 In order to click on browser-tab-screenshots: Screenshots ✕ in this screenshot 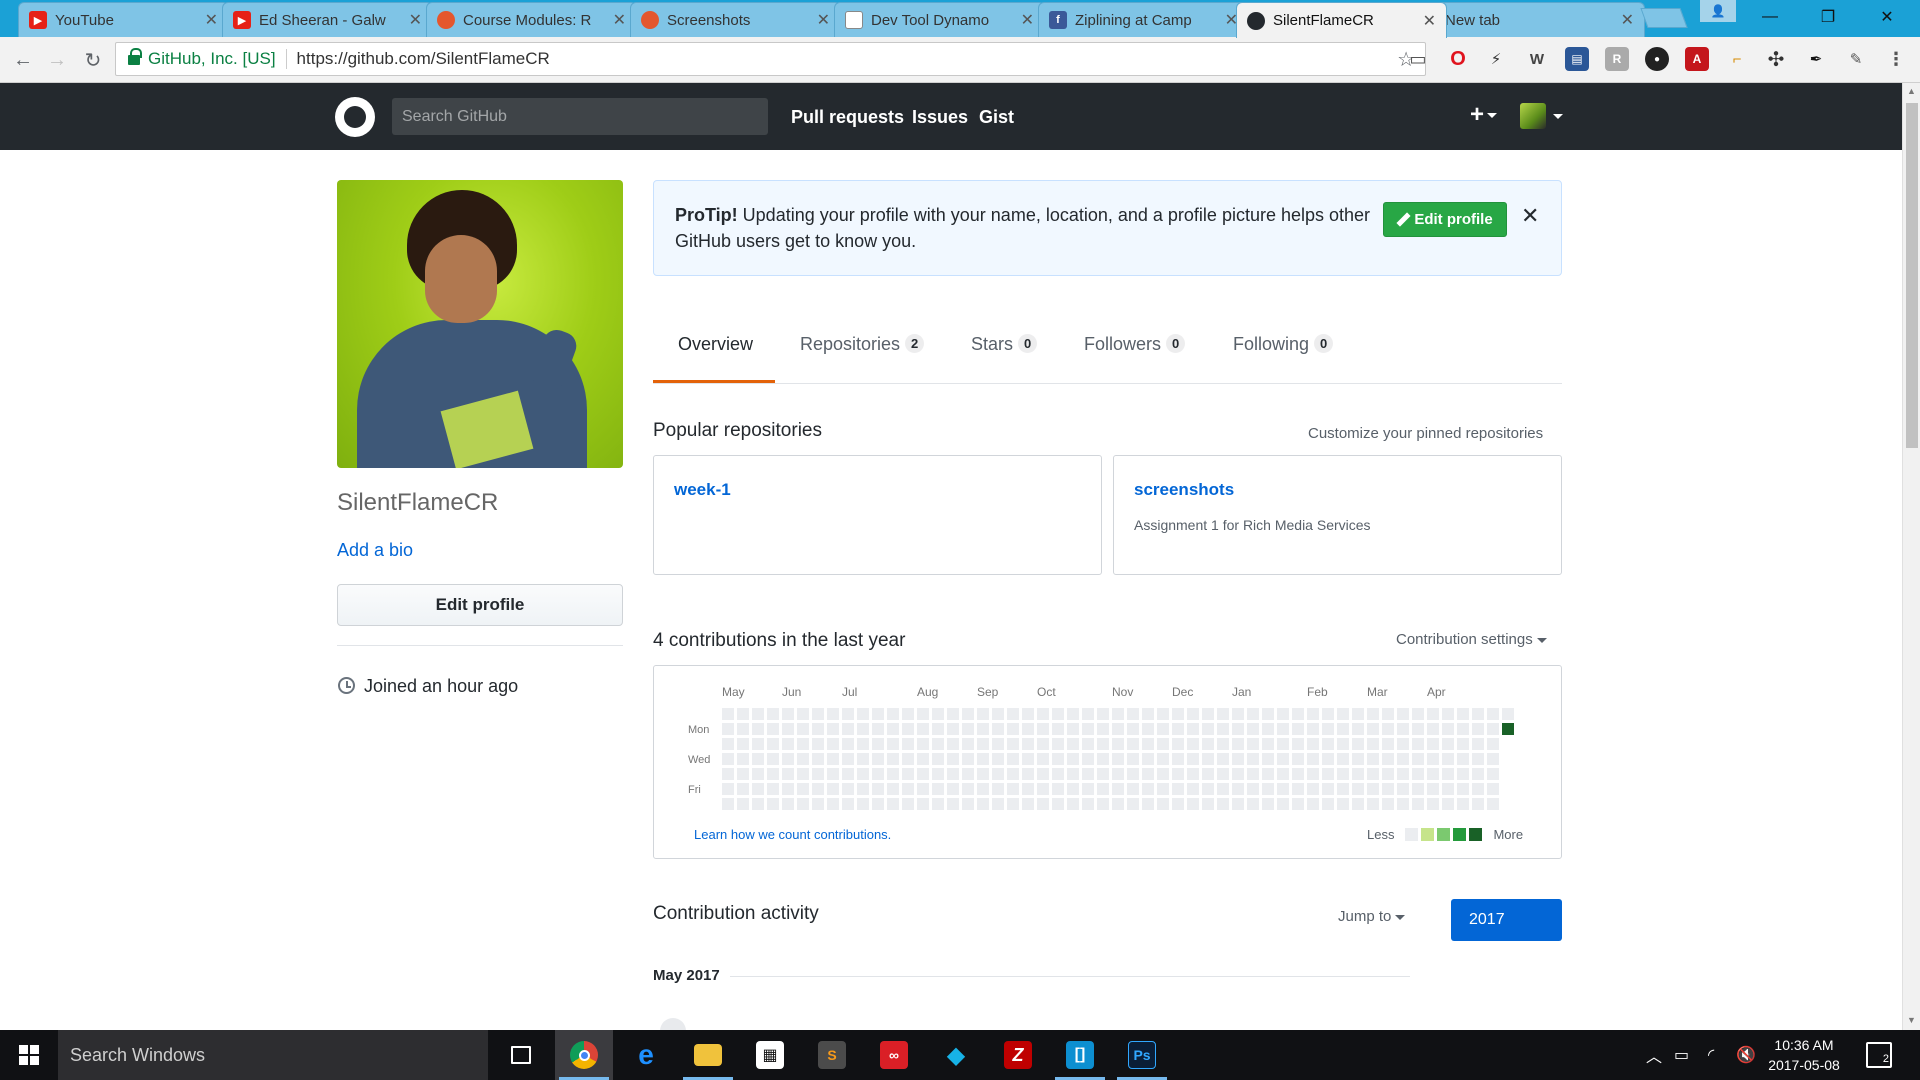, I will do `click(735, 19)`.